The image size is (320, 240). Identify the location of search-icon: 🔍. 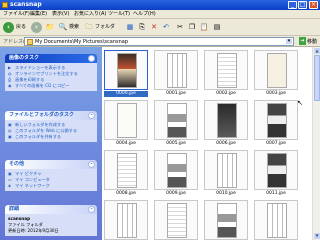
(63, 27).